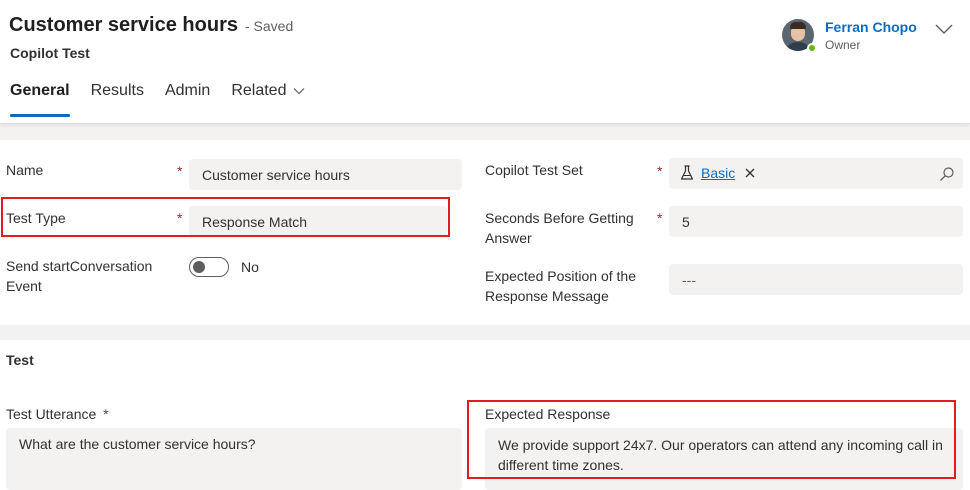  I want to click on tab-related-label: Related, so click(259, 90).